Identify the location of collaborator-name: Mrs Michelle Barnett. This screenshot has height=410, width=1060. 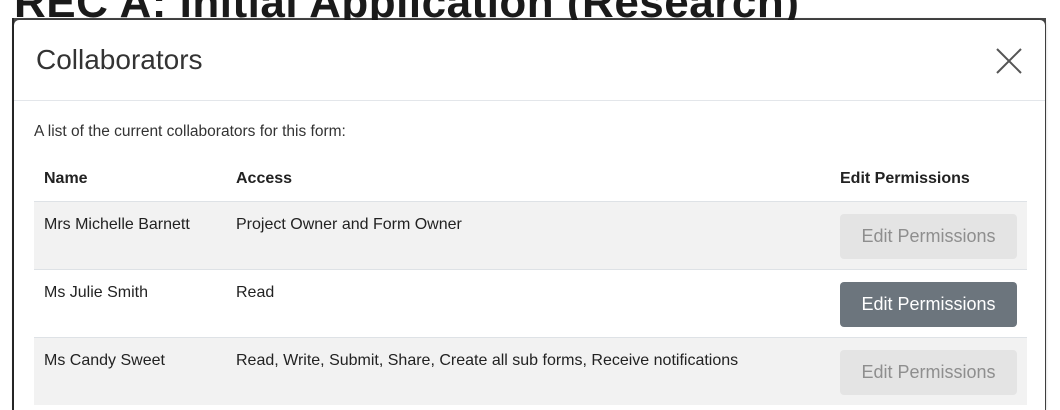
(130, 235).